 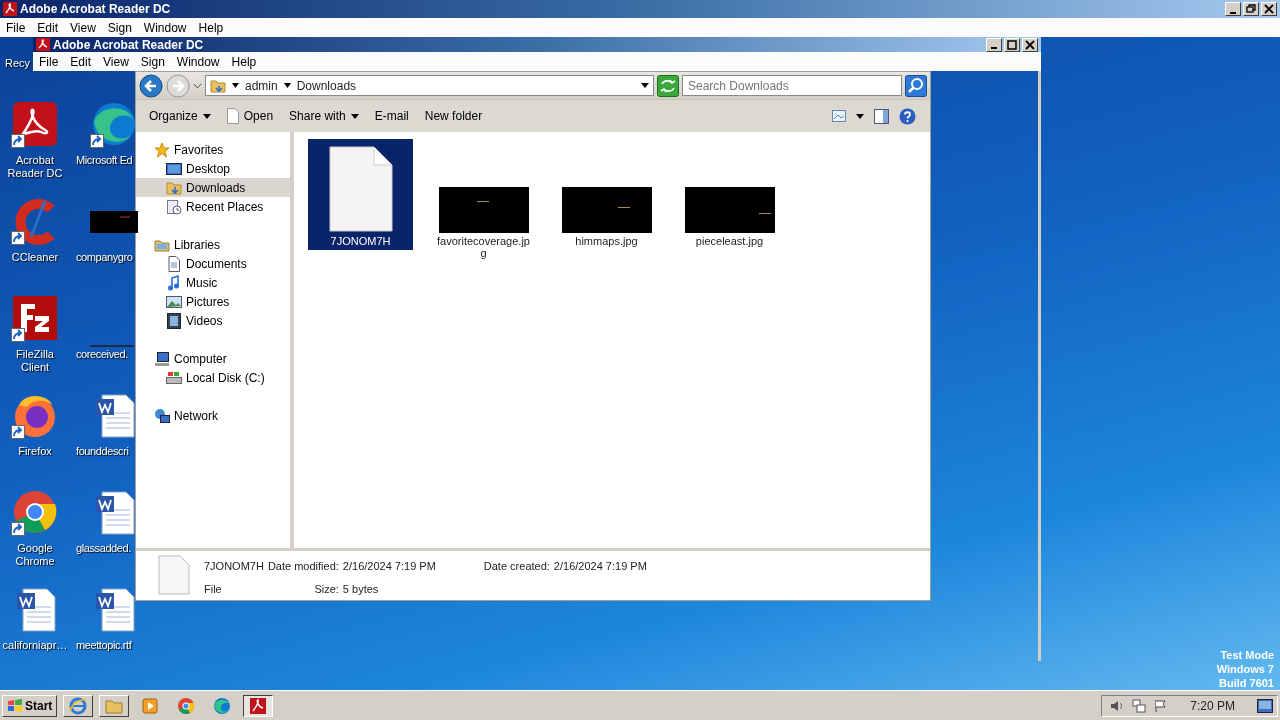 I want to click on nav-item: Network, so click(x=213, y=415).